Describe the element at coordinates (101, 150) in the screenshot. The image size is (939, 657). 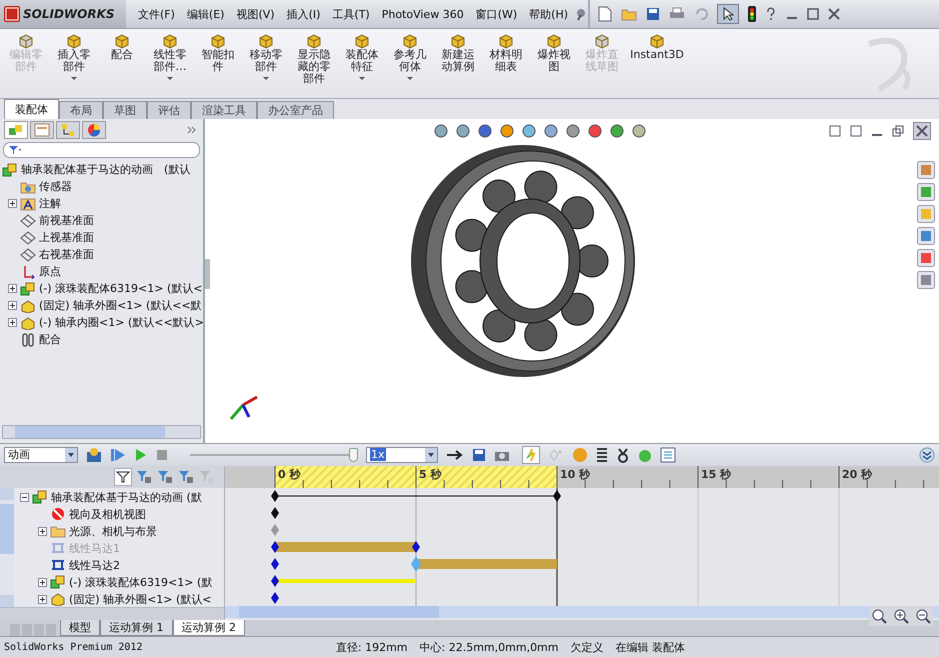
I see `filter-field` at that location.